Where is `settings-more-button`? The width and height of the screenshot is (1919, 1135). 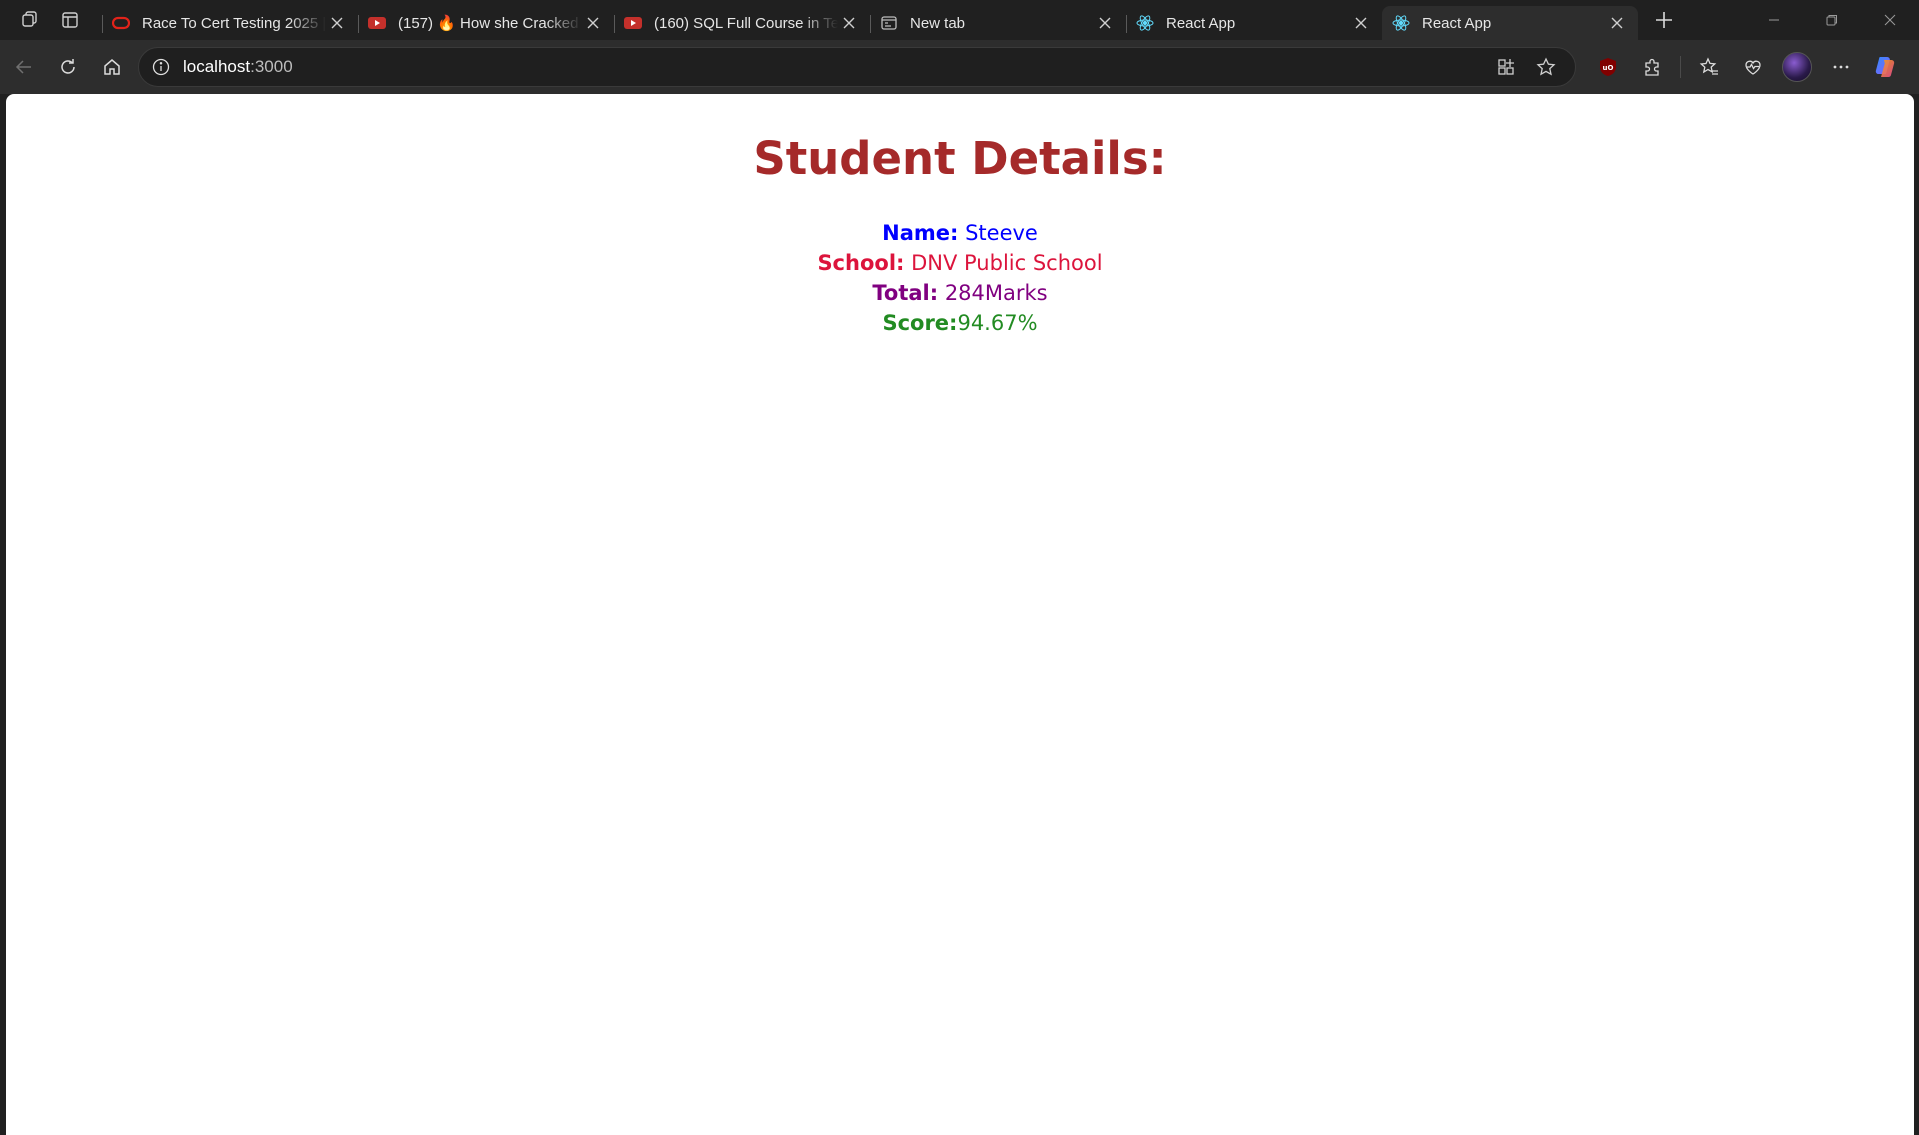
settings-more-button is located at coordinates (1841, 67).